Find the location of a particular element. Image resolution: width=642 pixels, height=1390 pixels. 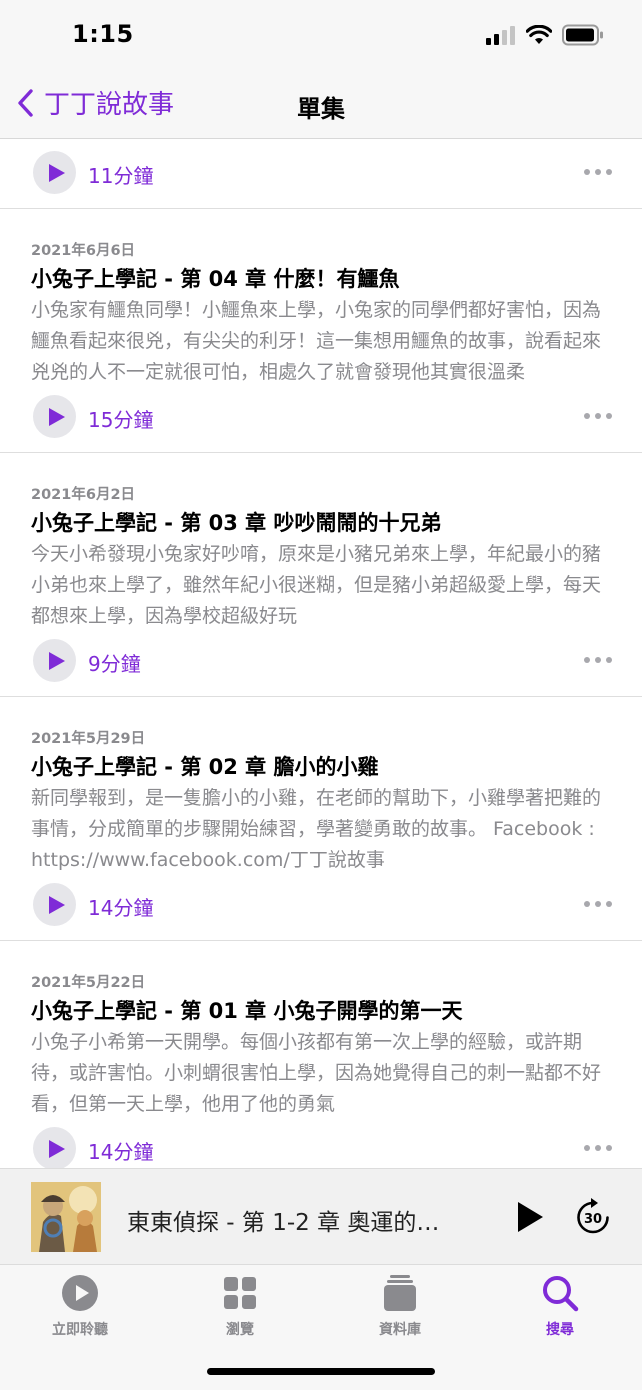

skip-forward-30-icon: 30 is located at coordinates (593, 1216).